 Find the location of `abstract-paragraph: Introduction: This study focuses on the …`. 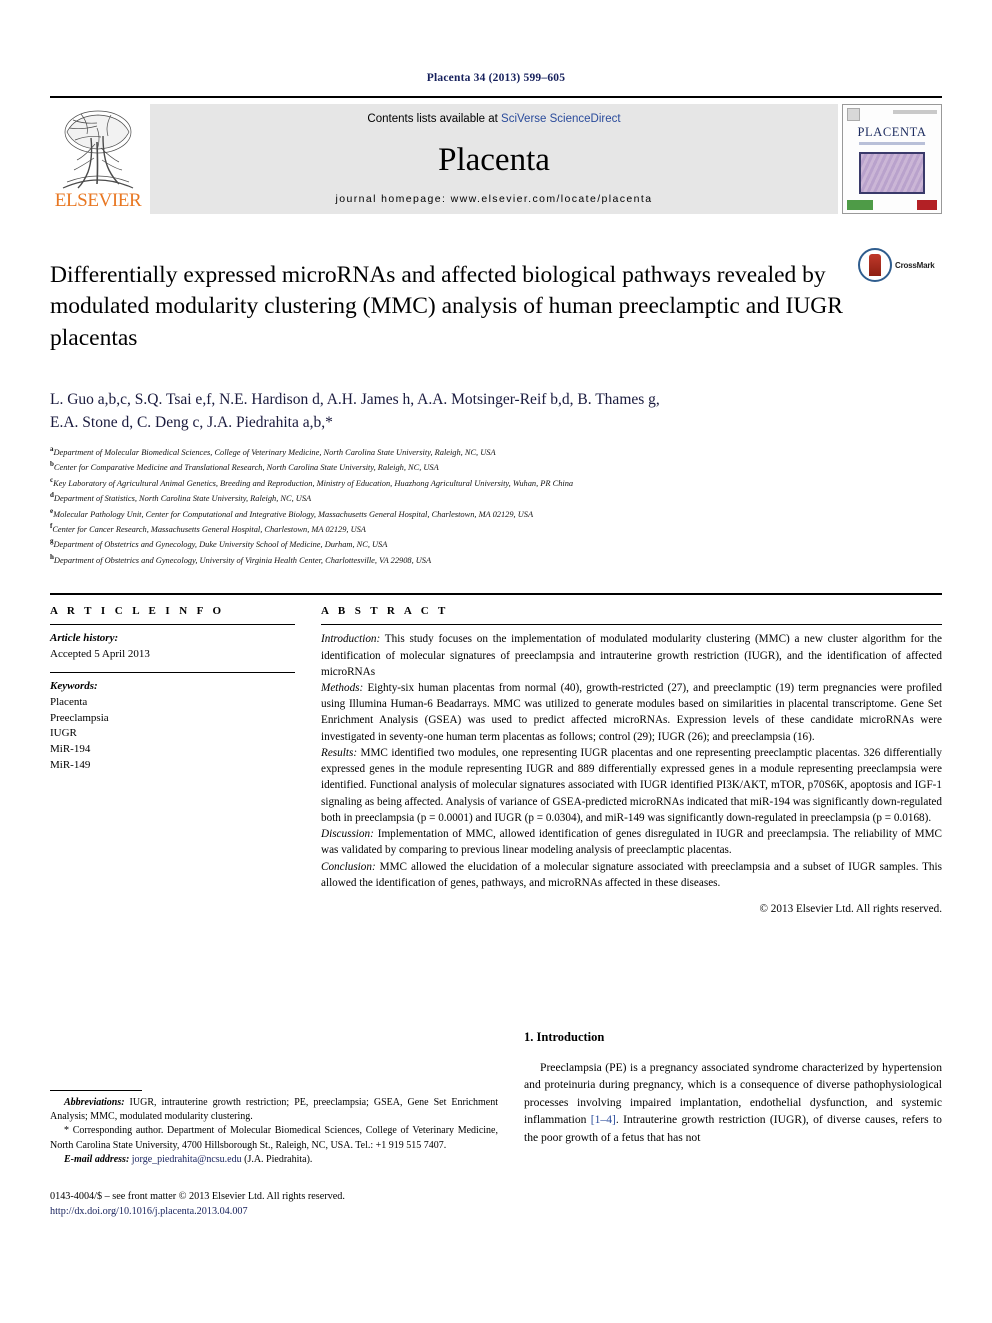

abstract-paragraph: Introduction: This study focuses on the … is located at coordinates (631, 655).